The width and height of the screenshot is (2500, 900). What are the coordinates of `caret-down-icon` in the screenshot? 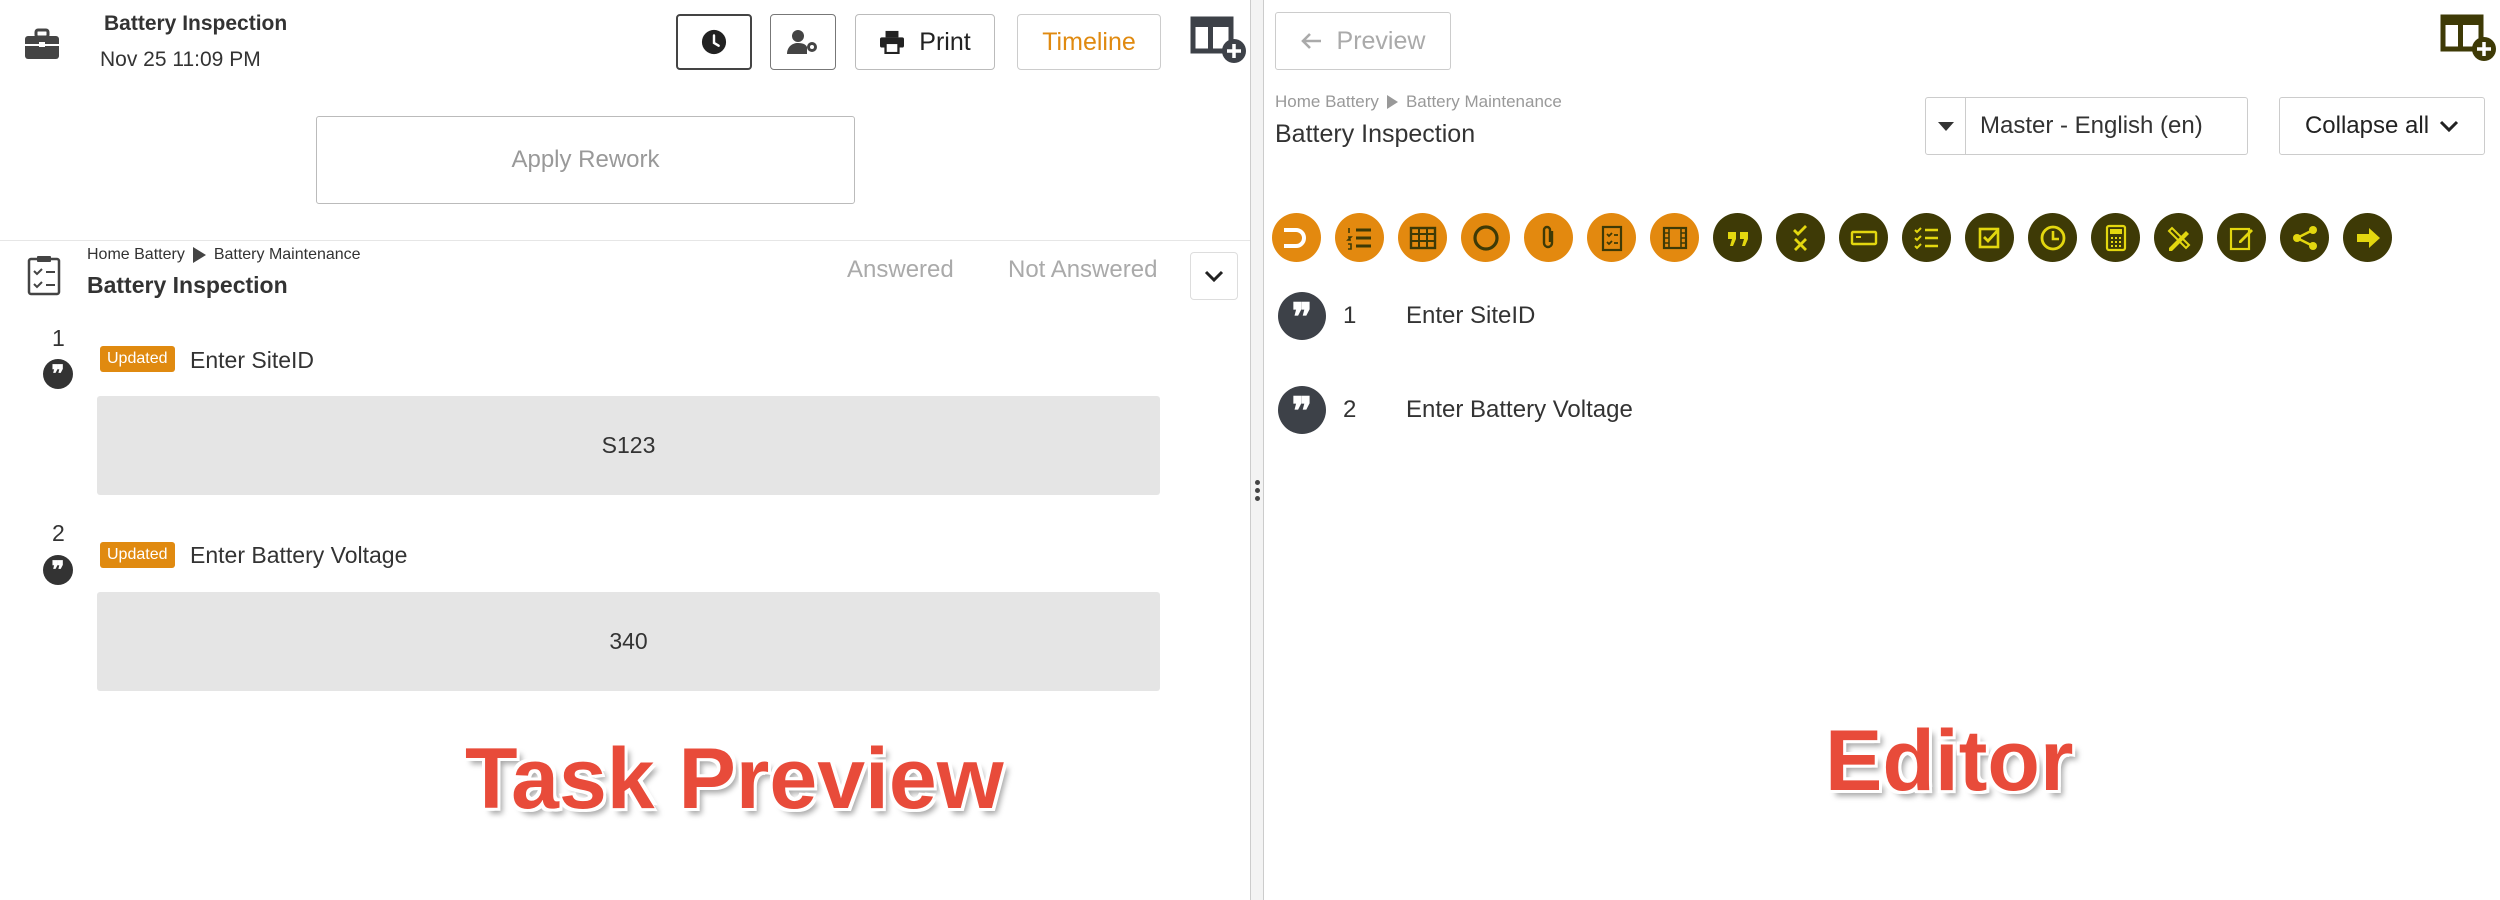 It's located at (1946, 126).